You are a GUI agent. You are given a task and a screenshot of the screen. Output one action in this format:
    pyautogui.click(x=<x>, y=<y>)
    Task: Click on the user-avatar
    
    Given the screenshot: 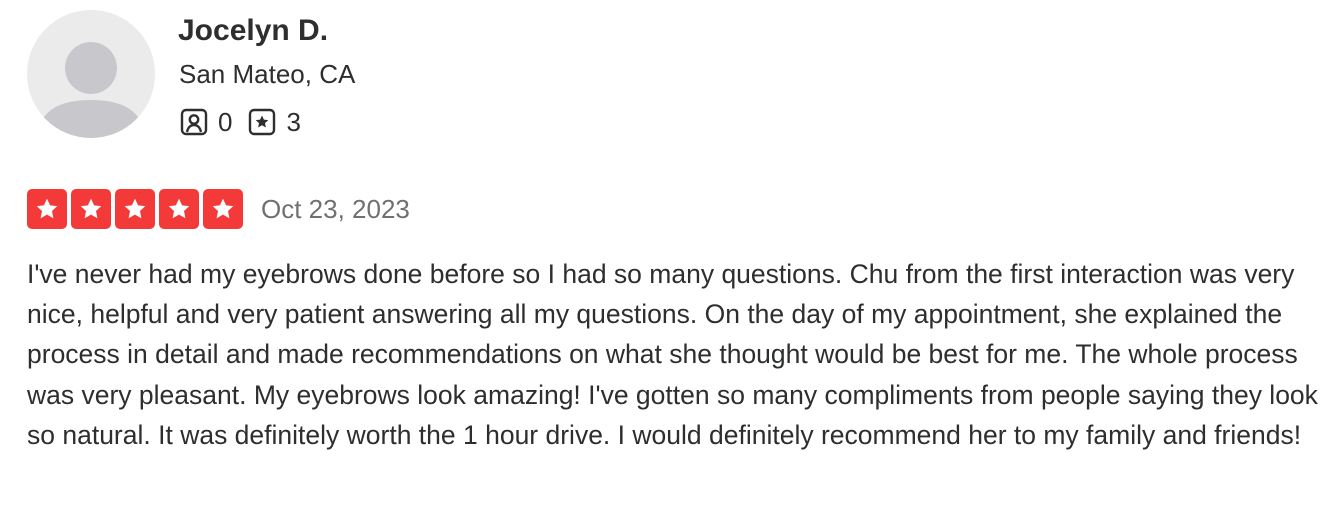 What is the action you would take?
    pyautogui.click(x=91, y=74)
    